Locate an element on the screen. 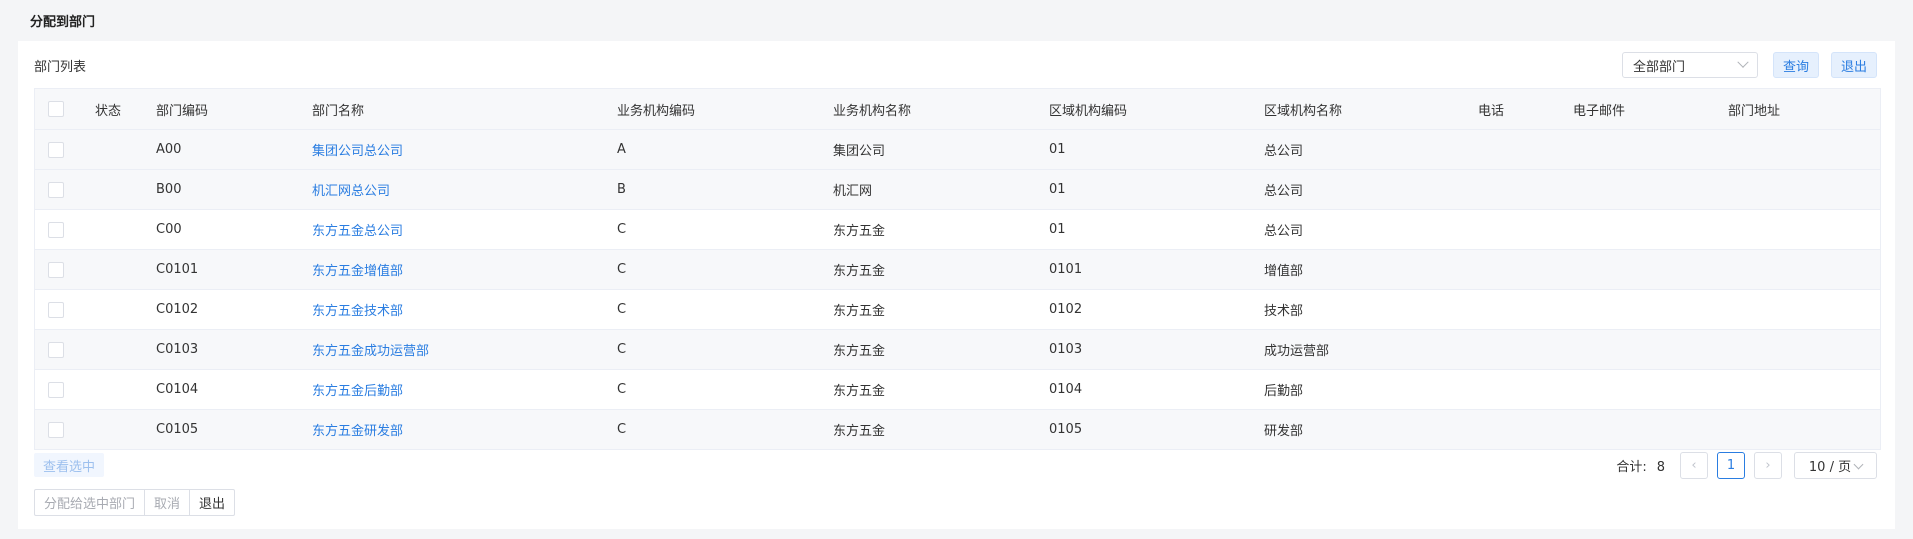 The width and height of the screenshot is (1913, 539). cell-area-name: 研发部 is located at coordinates (1284, 431).